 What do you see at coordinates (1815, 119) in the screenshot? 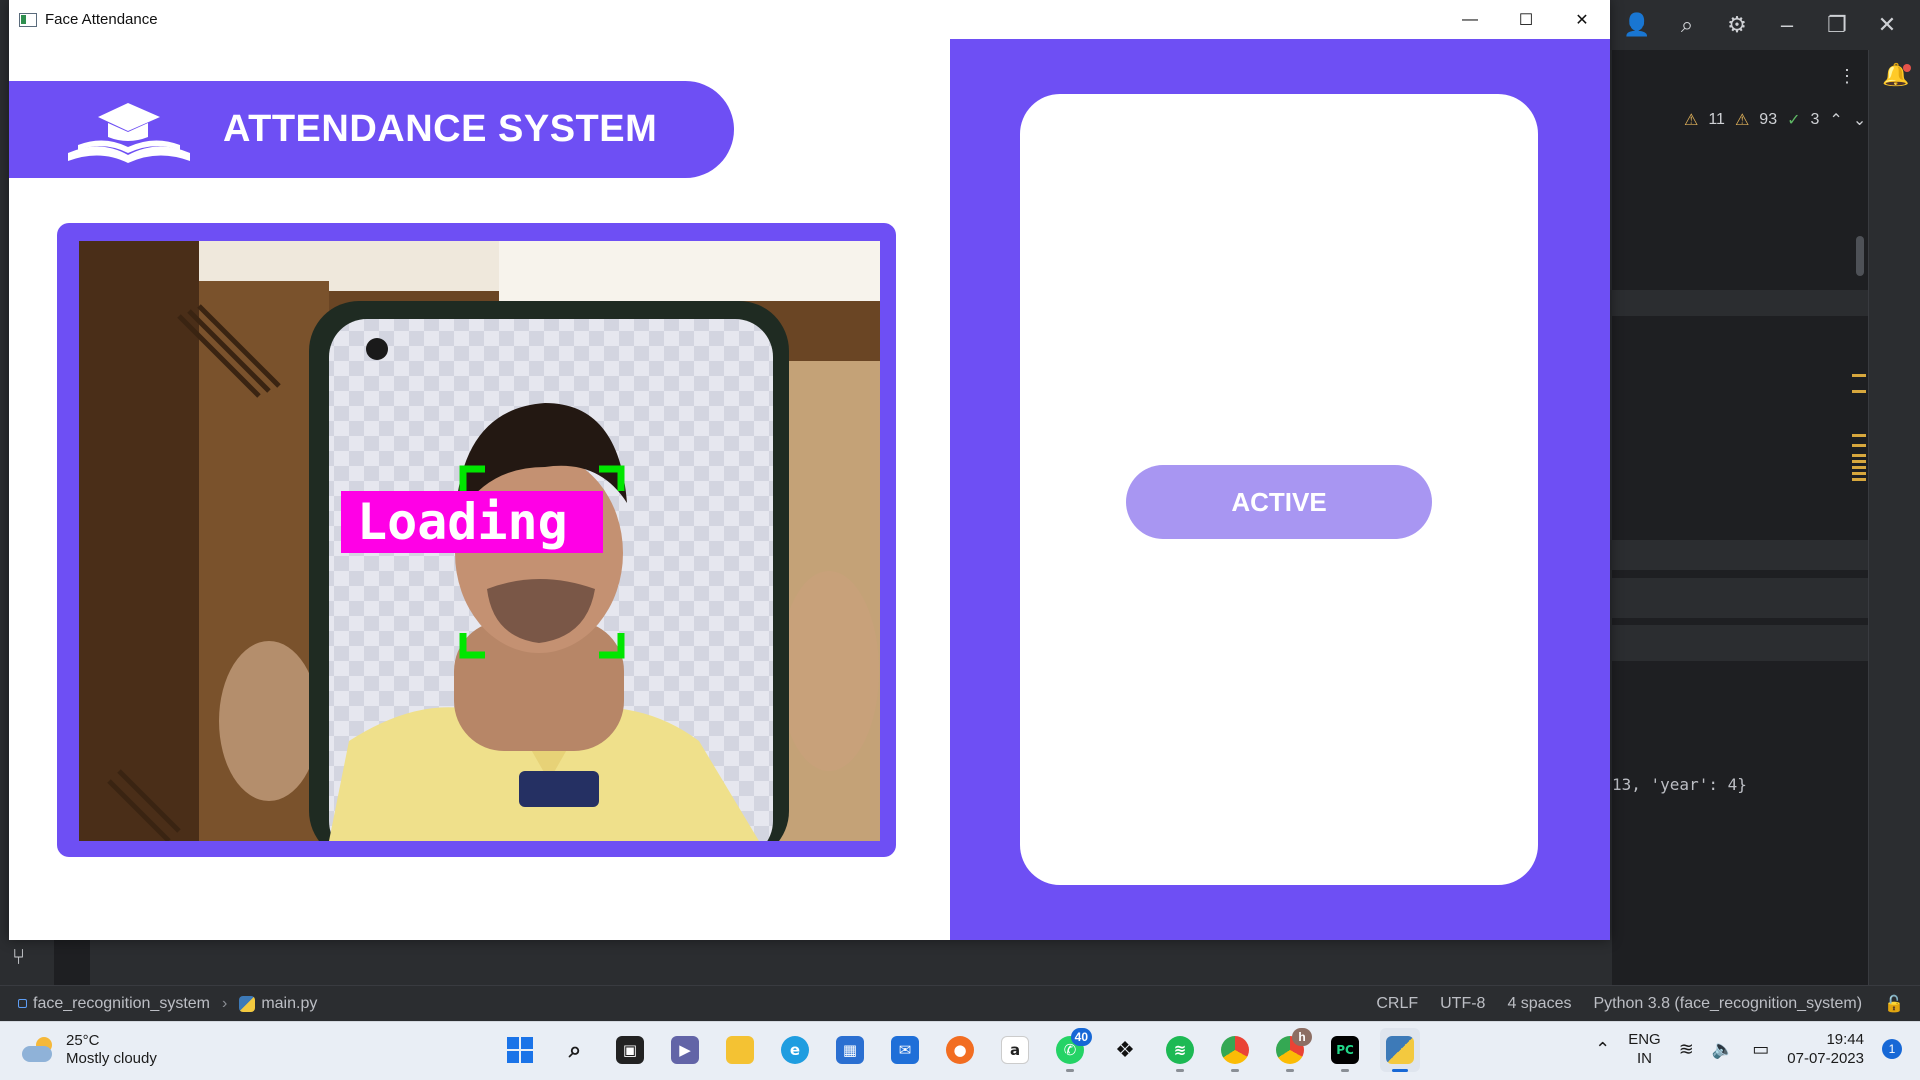
I see `ok-count: 3` at bounding box center [1815, 119].